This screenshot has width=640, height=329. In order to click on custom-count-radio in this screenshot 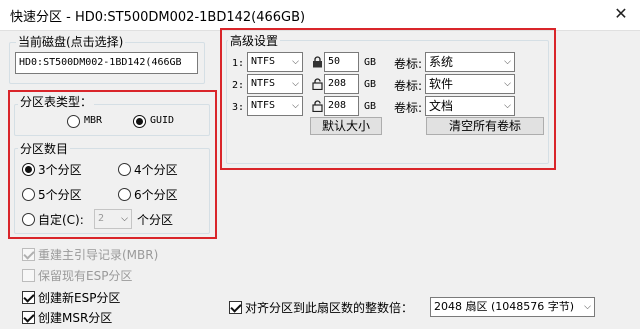, I will do `click(28, 219)`.